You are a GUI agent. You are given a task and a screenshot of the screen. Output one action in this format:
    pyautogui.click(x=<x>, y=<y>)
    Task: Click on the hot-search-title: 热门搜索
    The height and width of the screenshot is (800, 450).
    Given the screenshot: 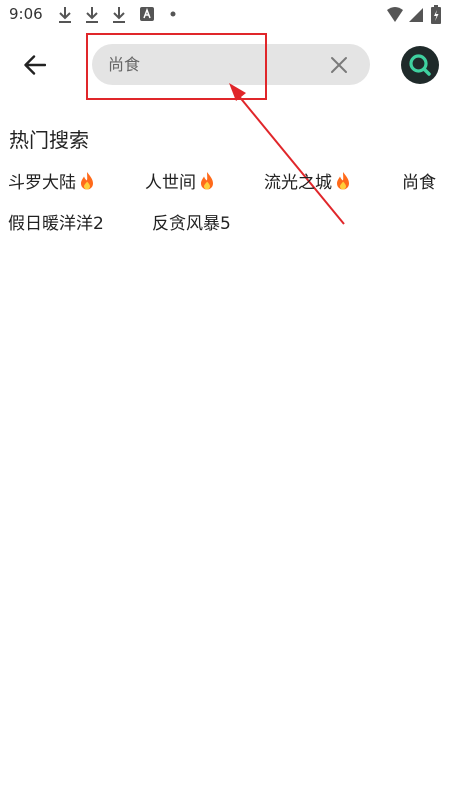 What is the action you would take?
    pyautogui.click(x=49, y=140)
    